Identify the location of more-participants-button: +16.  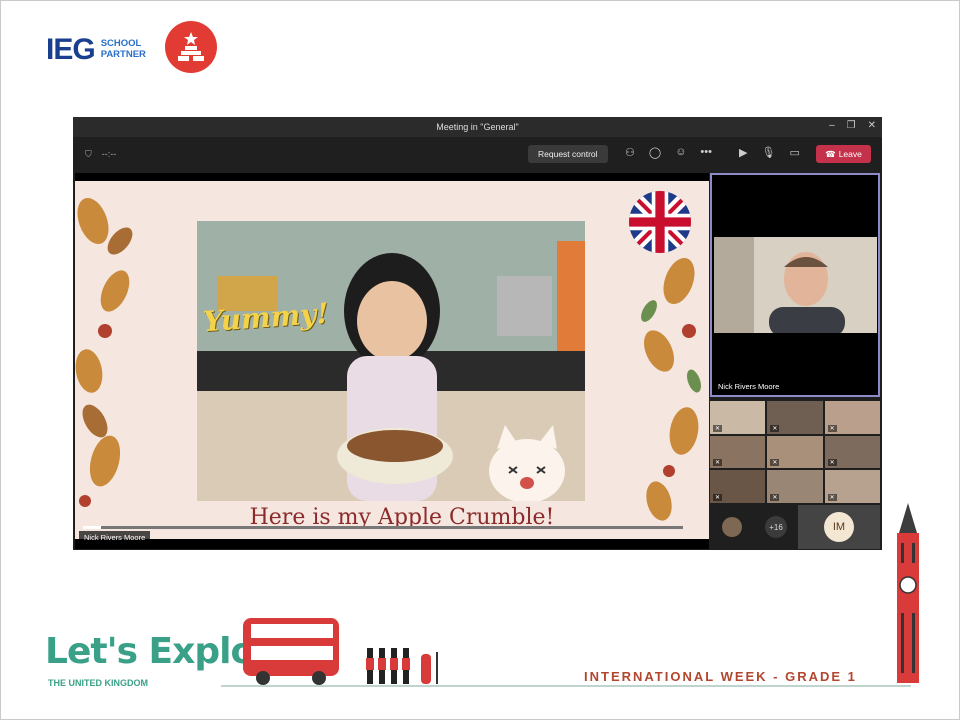
(776, 527).